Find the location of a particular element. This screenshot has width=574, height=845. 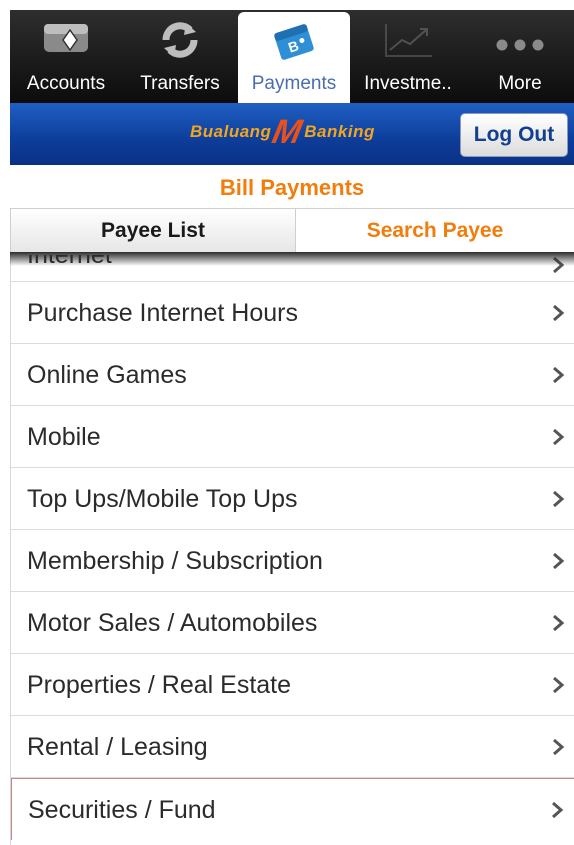

list-item-mobile: Mobile is located at coordinates (292, 437).